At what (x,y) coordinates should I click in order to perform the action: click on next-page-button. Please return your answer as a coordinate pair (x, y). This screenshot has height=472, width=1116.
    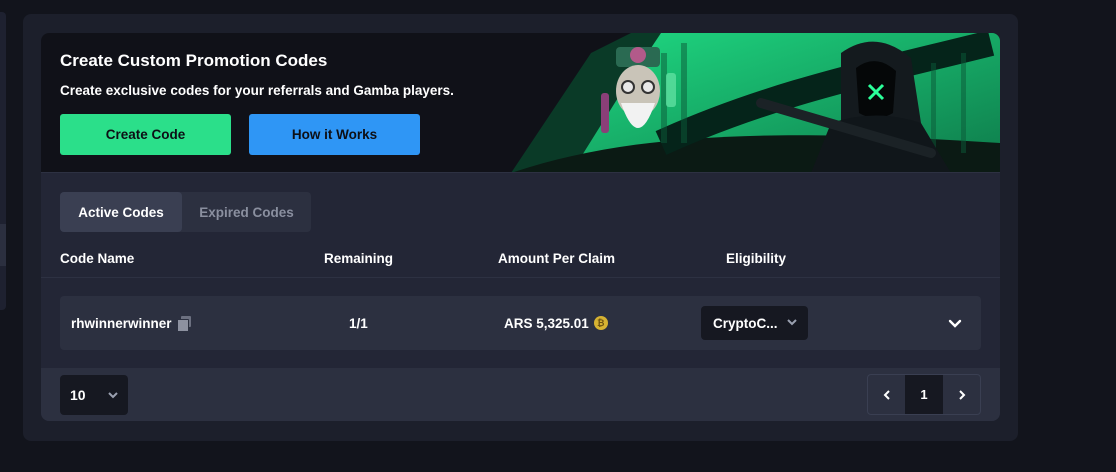
    Looking at the image, I should click on (961, 394).